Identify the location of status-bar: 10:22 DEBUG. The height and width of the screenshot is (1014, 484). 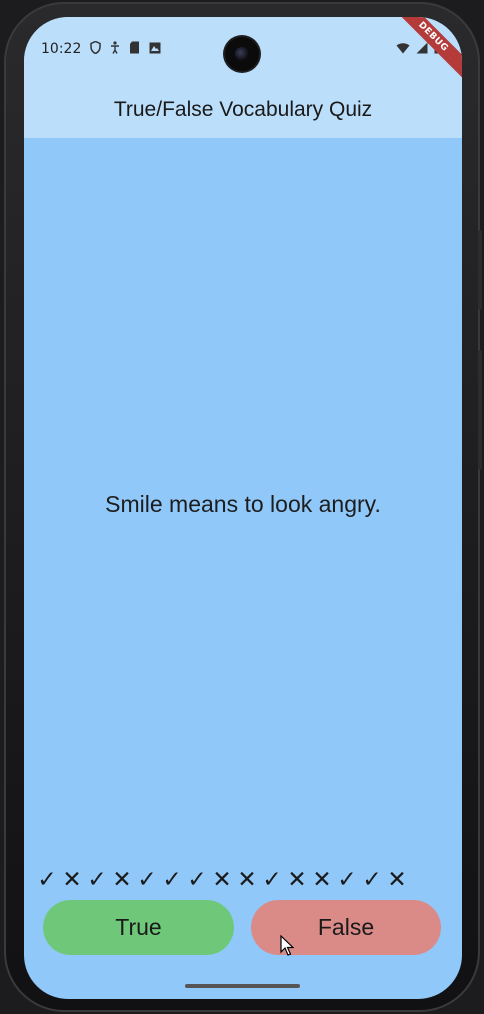
(243, 49).